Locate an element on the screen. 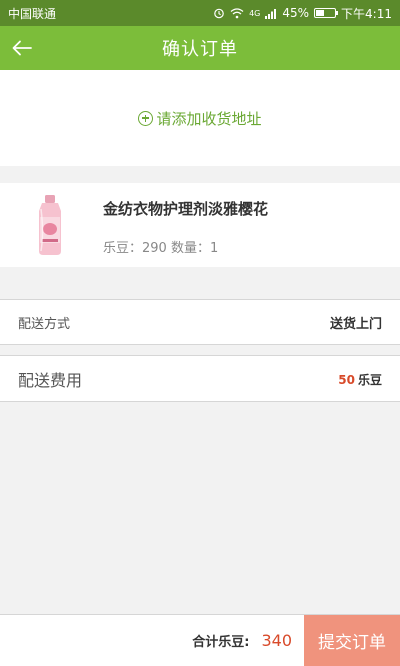 This screenshot has height=666, width=400. delivery-fee-amount: 50 is located at coordinates (346, 380).